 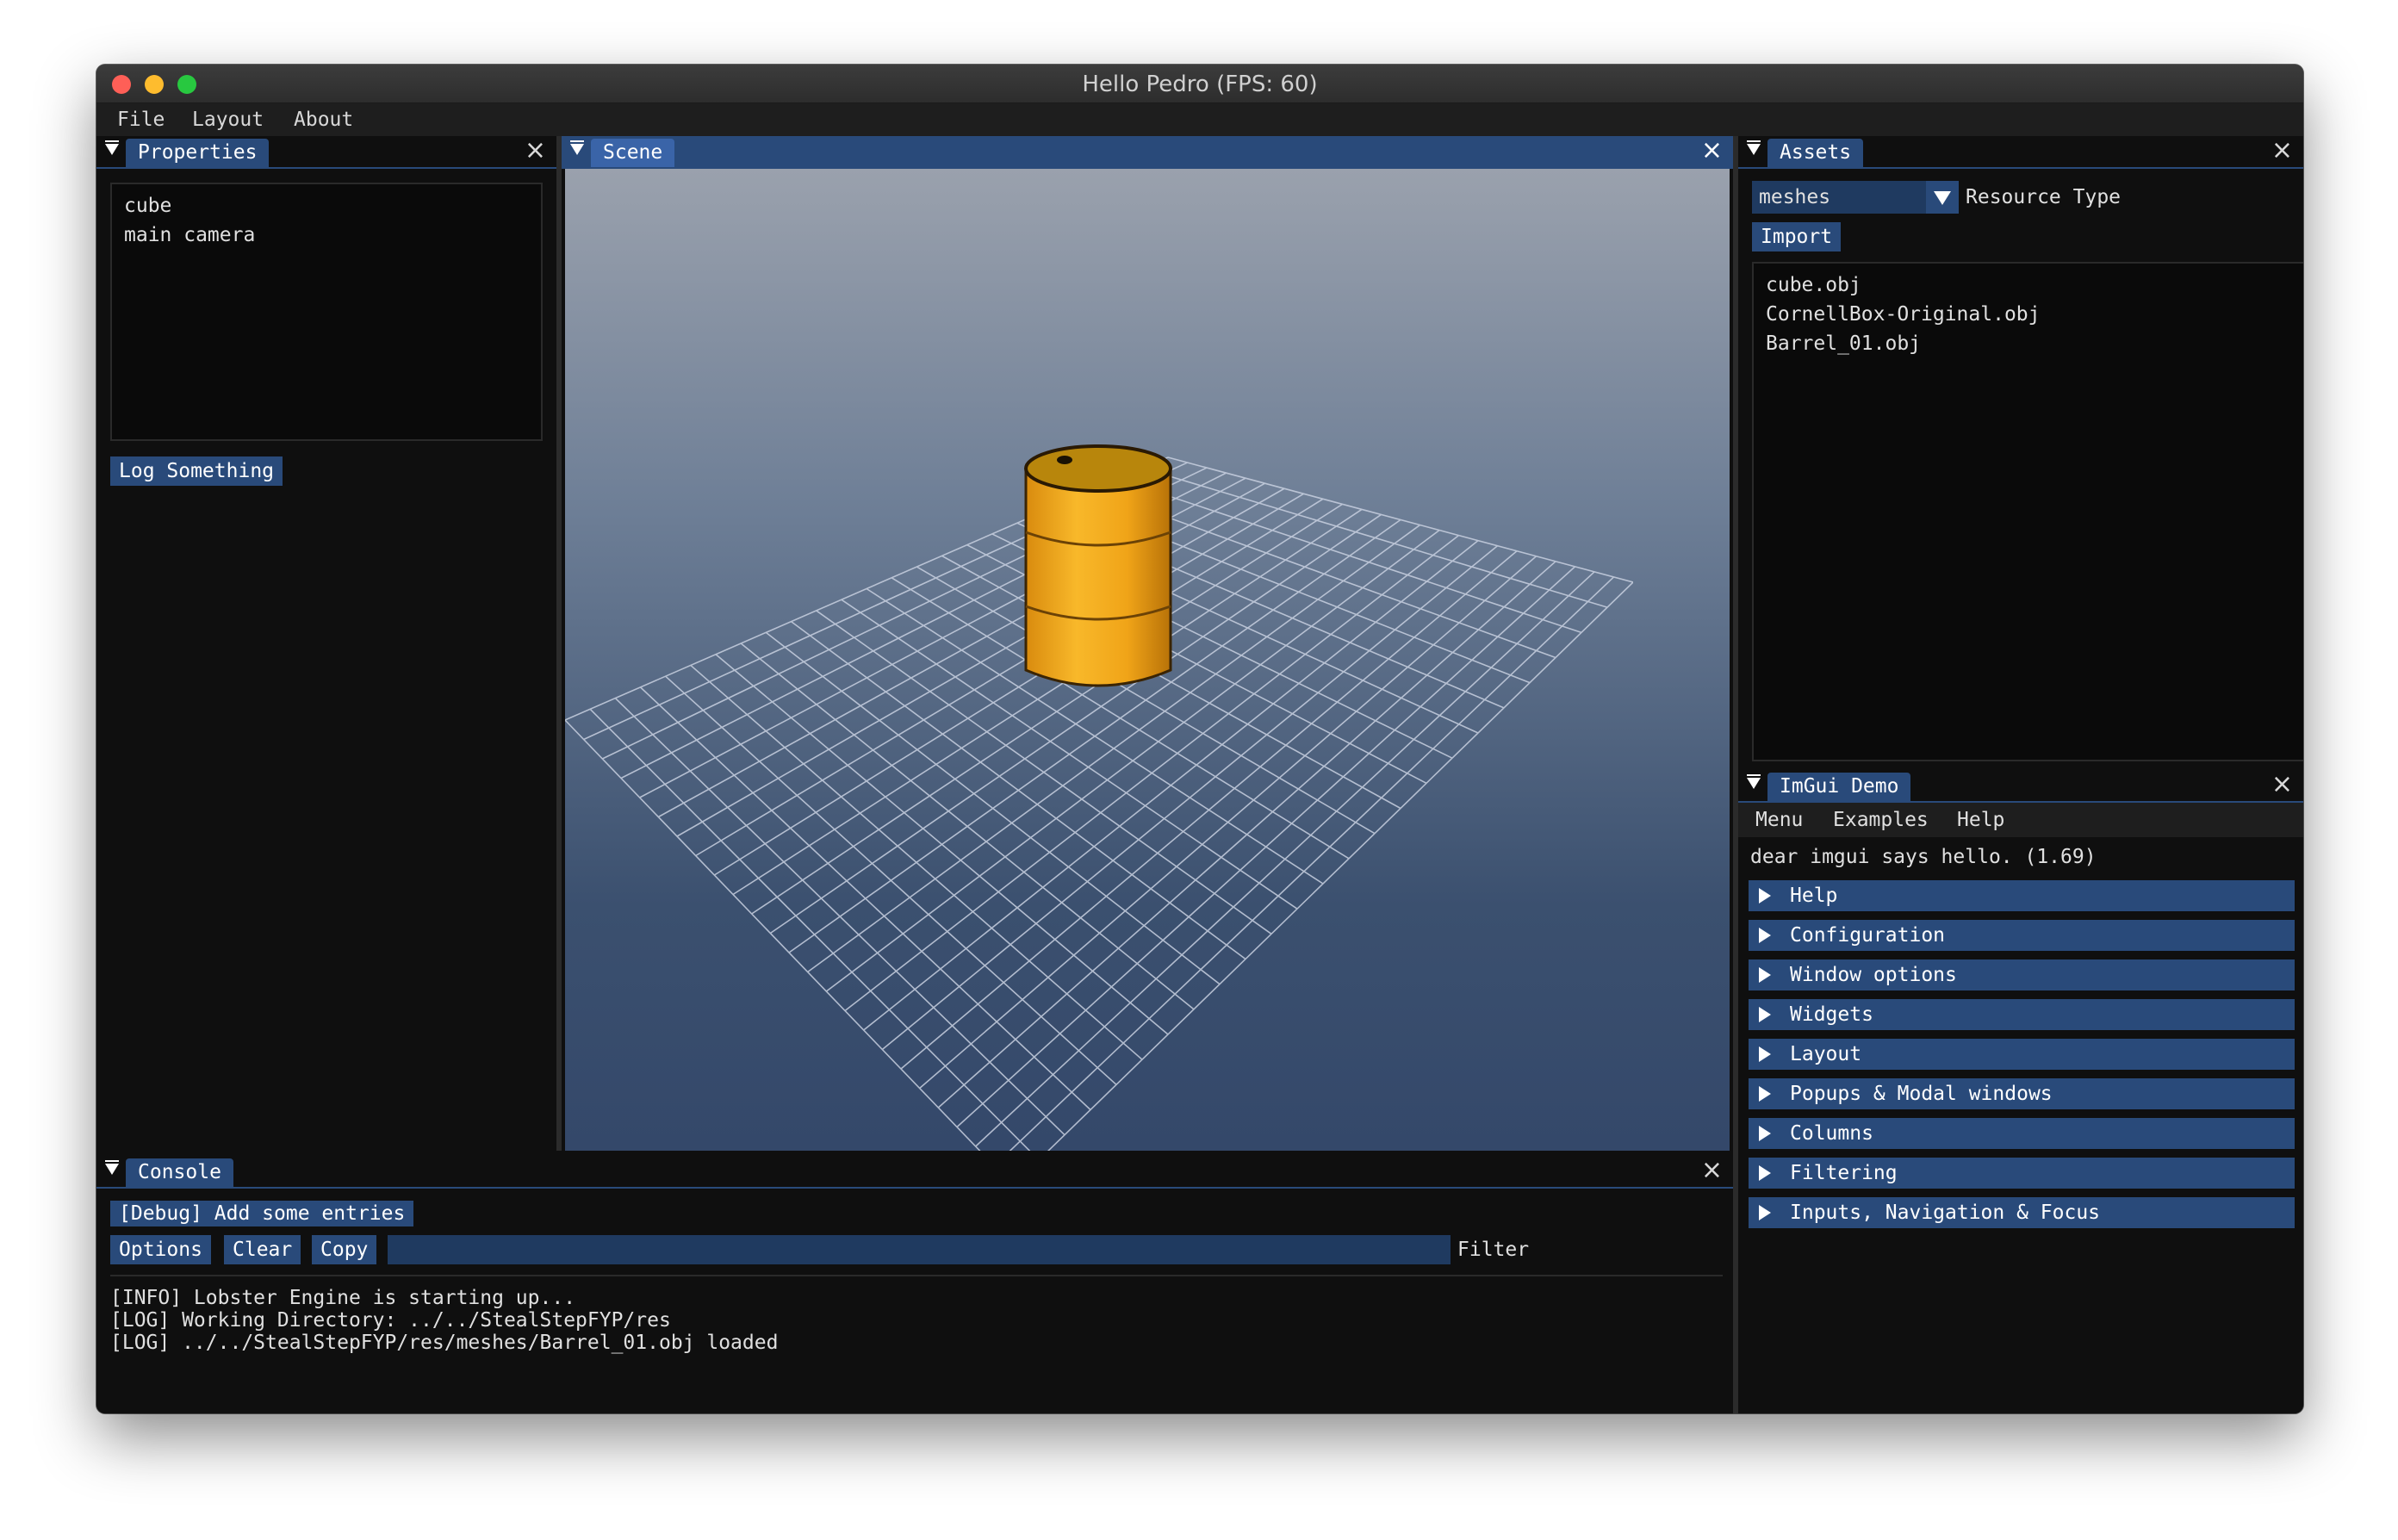 I want to click on section-label: Inputs, Navigation & Focus, so click(x=1945, y=1213).